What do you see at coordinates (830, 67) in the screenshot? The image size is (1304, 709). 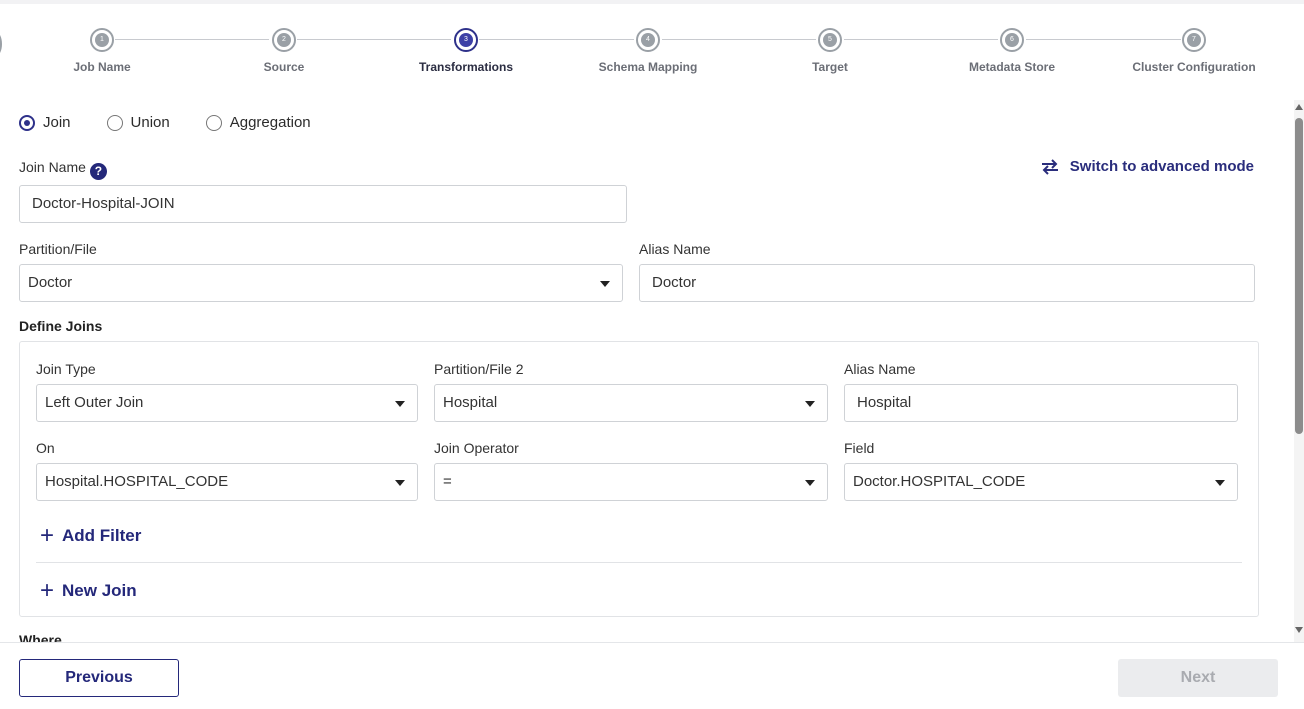 I see `step-label: Target` at bounding box center [830, 67].